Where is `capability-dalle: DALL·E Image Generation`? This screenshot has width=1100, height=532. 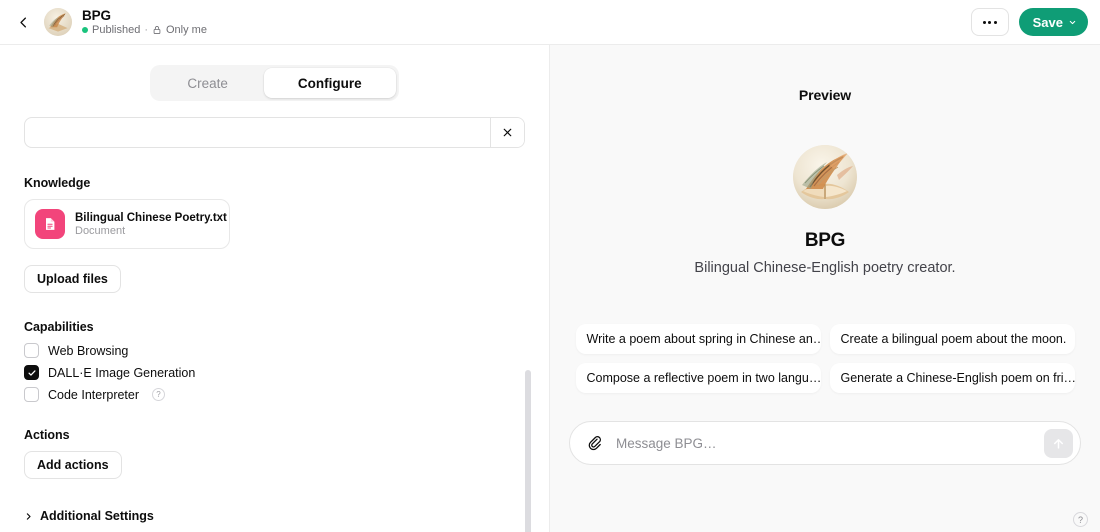 capability-dalle: DALL·E Image Generation is located at coordinates (274, 372).